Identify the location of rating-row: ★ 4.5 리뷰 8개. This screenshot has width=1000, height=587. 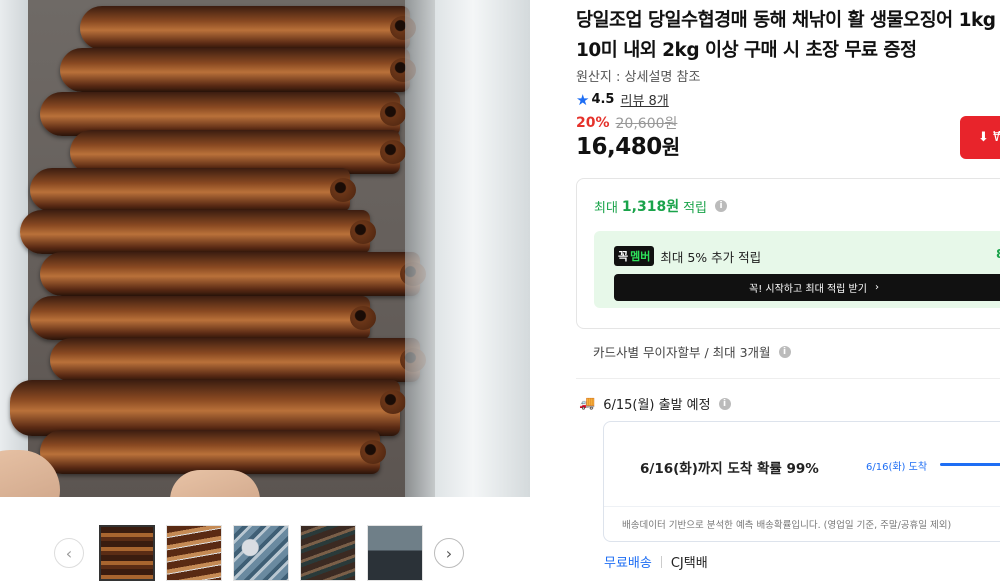
(622, 100).